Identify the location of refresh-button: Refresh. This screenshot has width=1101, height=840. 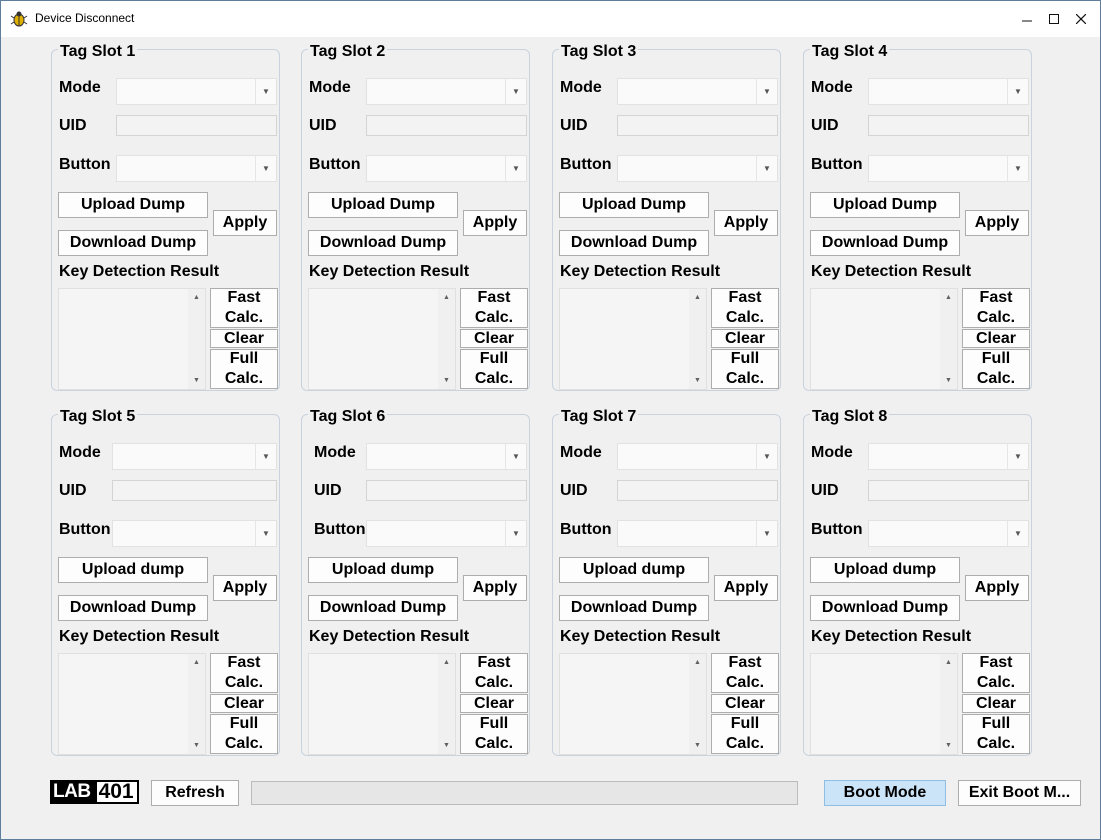
(195, 793).